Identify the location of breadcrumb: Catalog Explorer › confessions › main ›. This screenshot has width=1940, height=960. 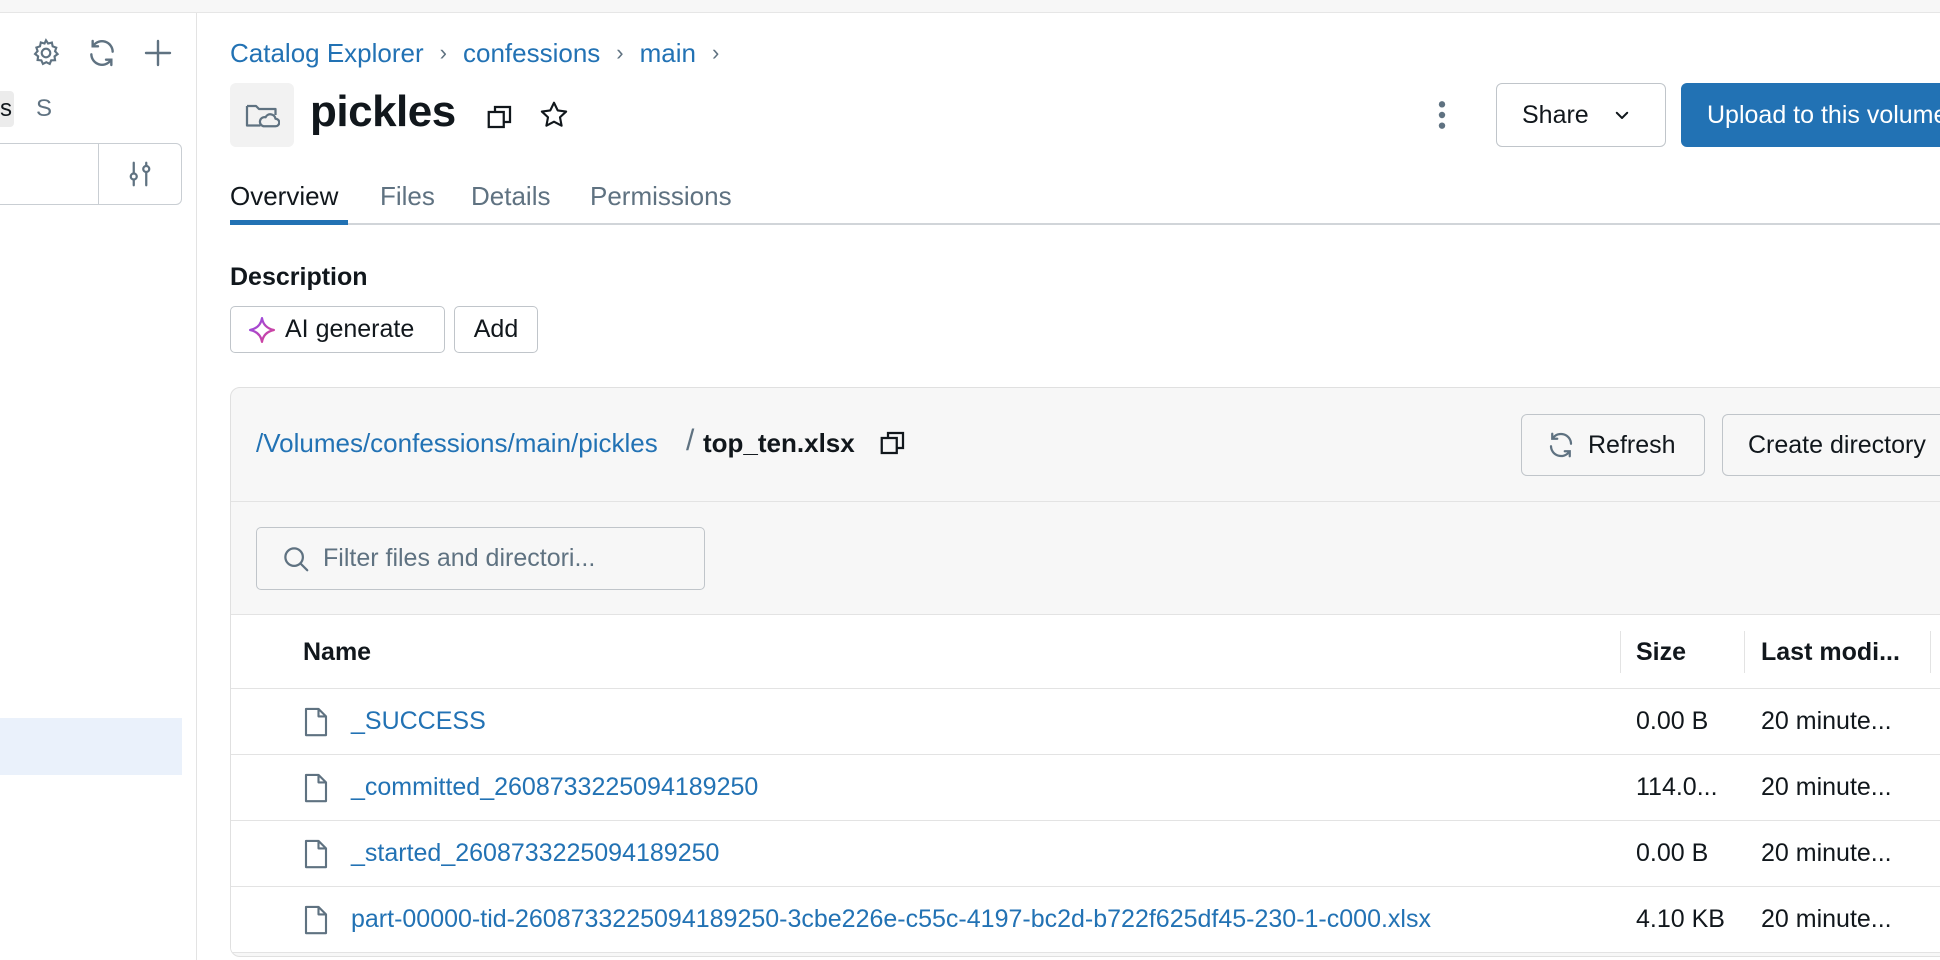
(482, 53).